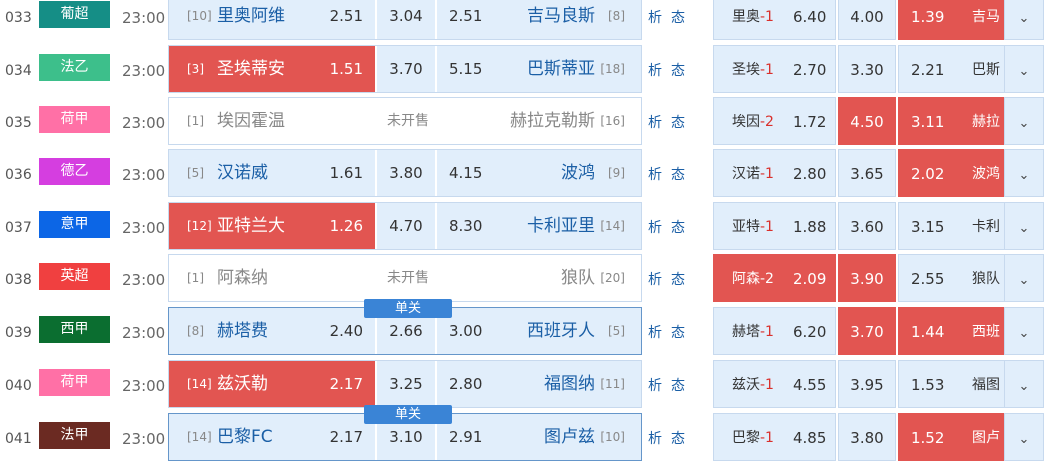 The image size is (1044, 466). What do you see at coordinates (774, 384) in the screenshot?
I see `handicap-home-cell: 兹沃-1 4.55` at bounding box center [774, 384].